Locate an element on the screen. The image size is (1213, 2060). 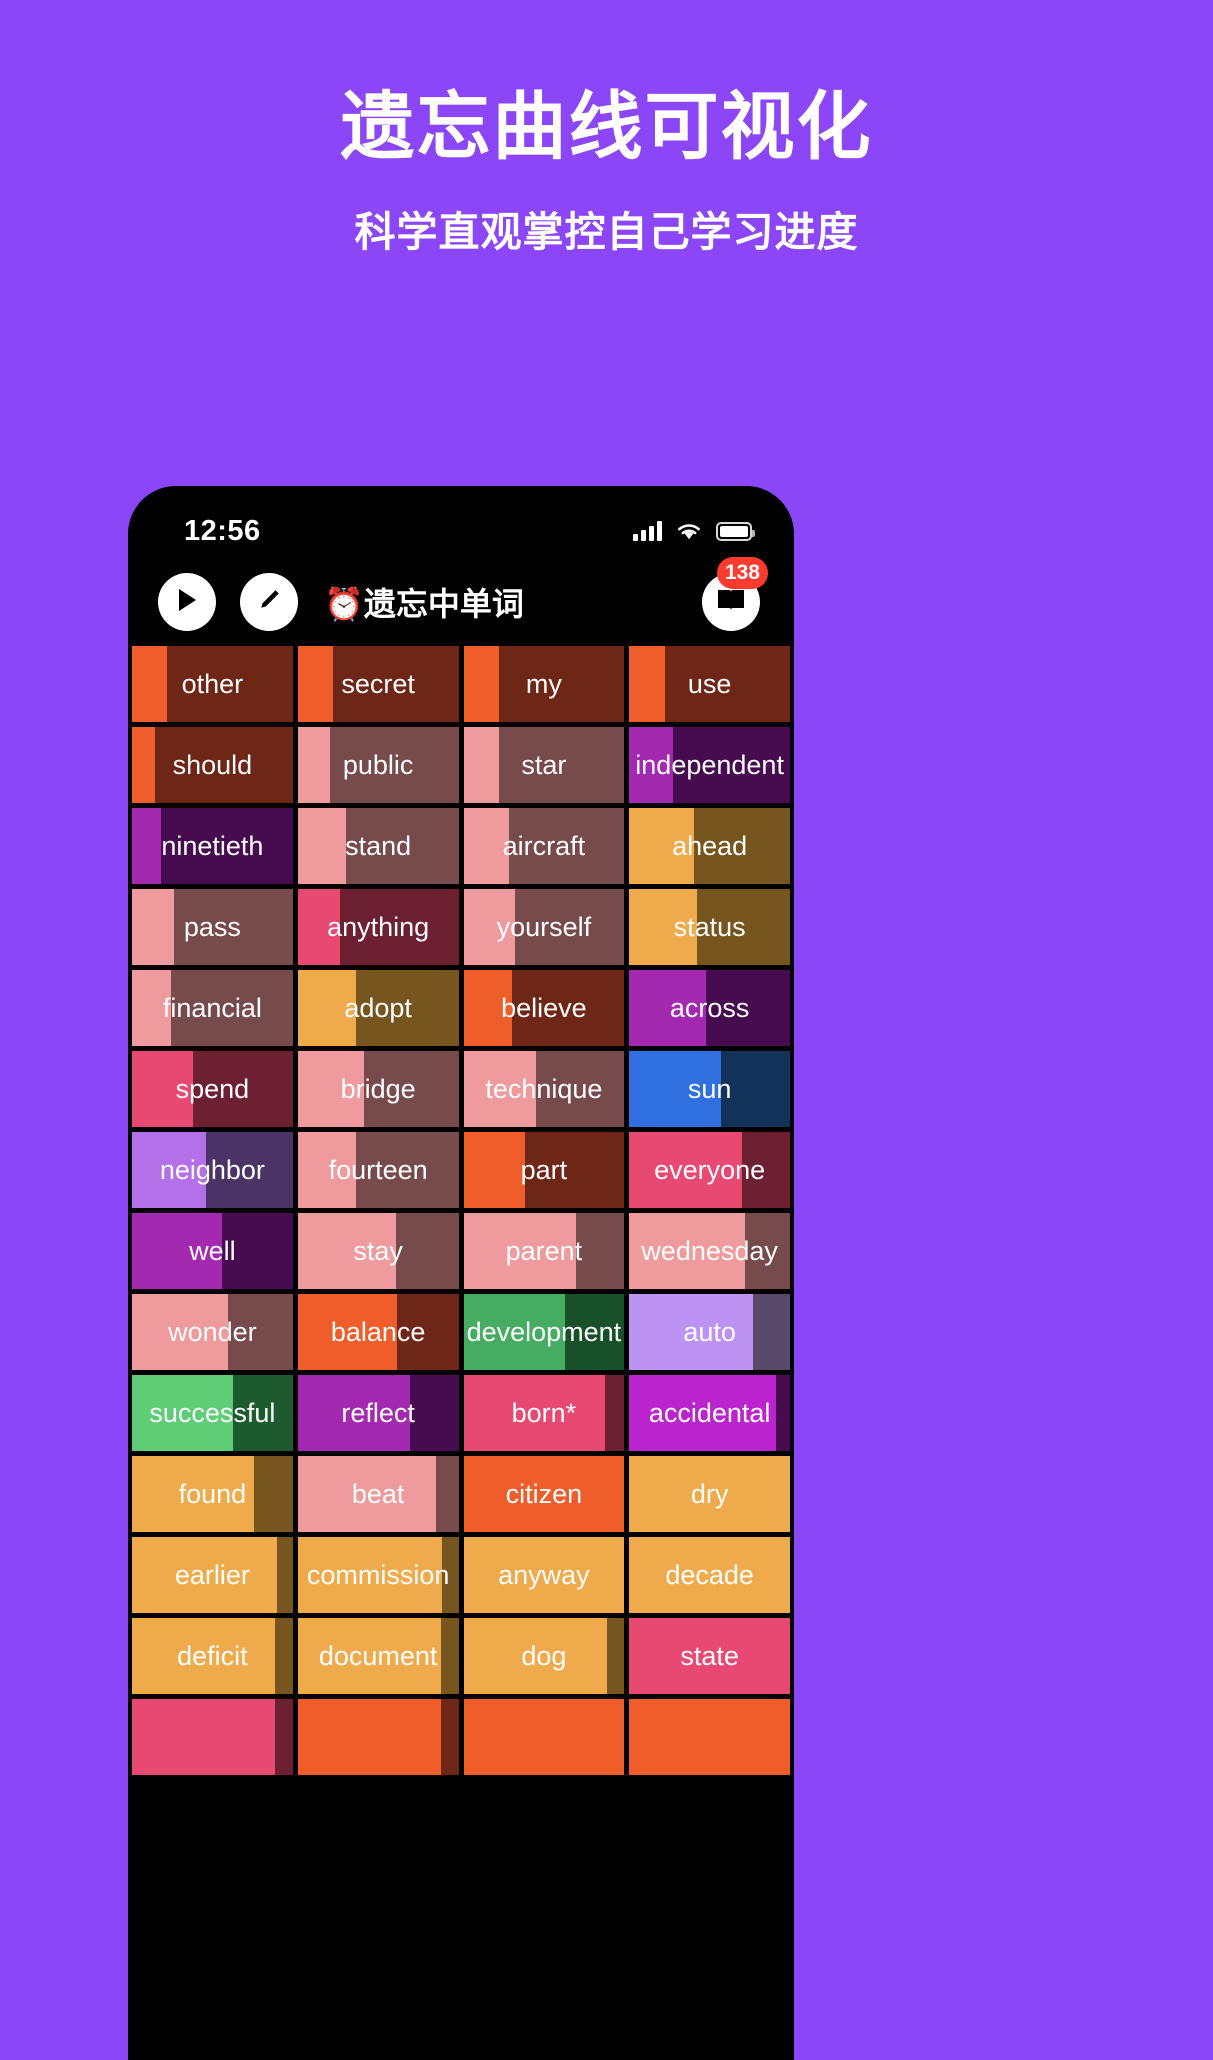
word-cell: citizen is located at coordinates (544, 1494).